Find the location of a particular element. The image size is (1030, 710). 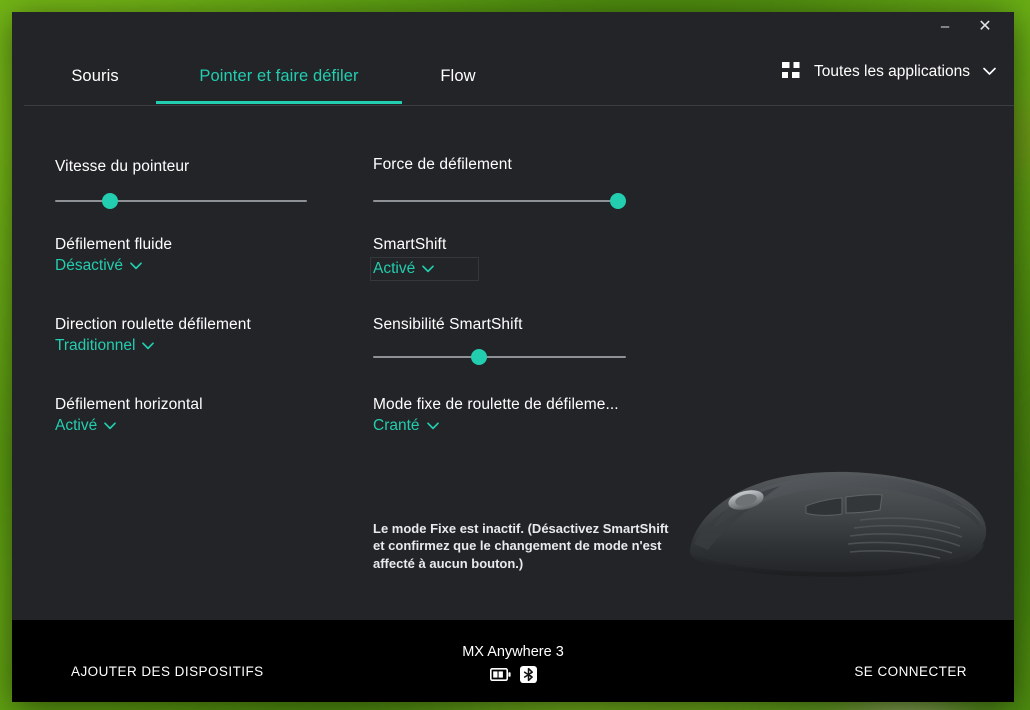

tab-label: Pointer et faire défiler is located at coordinates (279, 75).